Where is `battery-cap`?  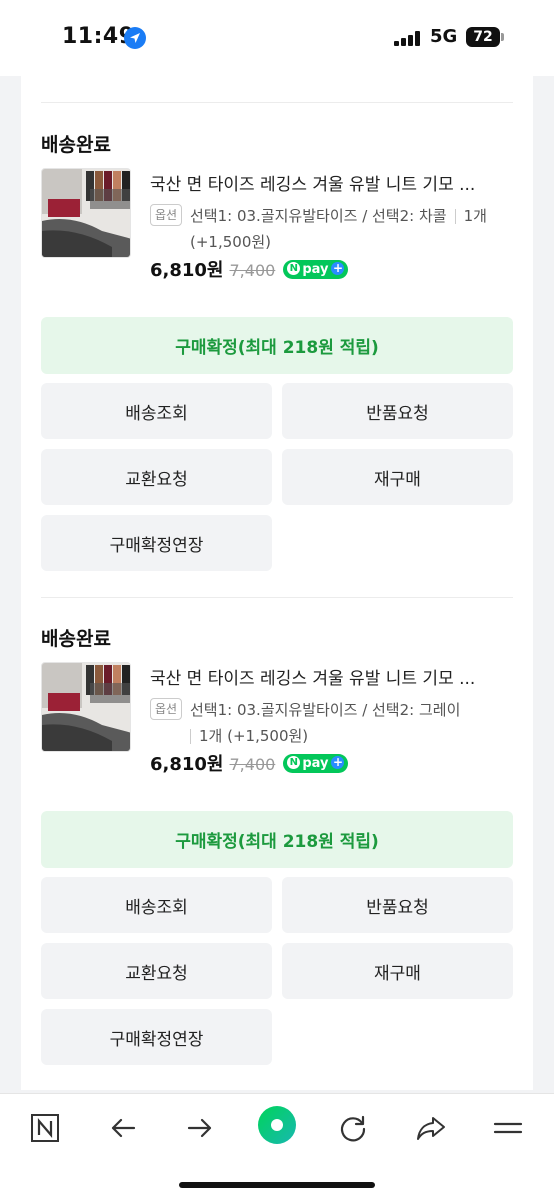 battery-cap is located at coordinates (502, 37).